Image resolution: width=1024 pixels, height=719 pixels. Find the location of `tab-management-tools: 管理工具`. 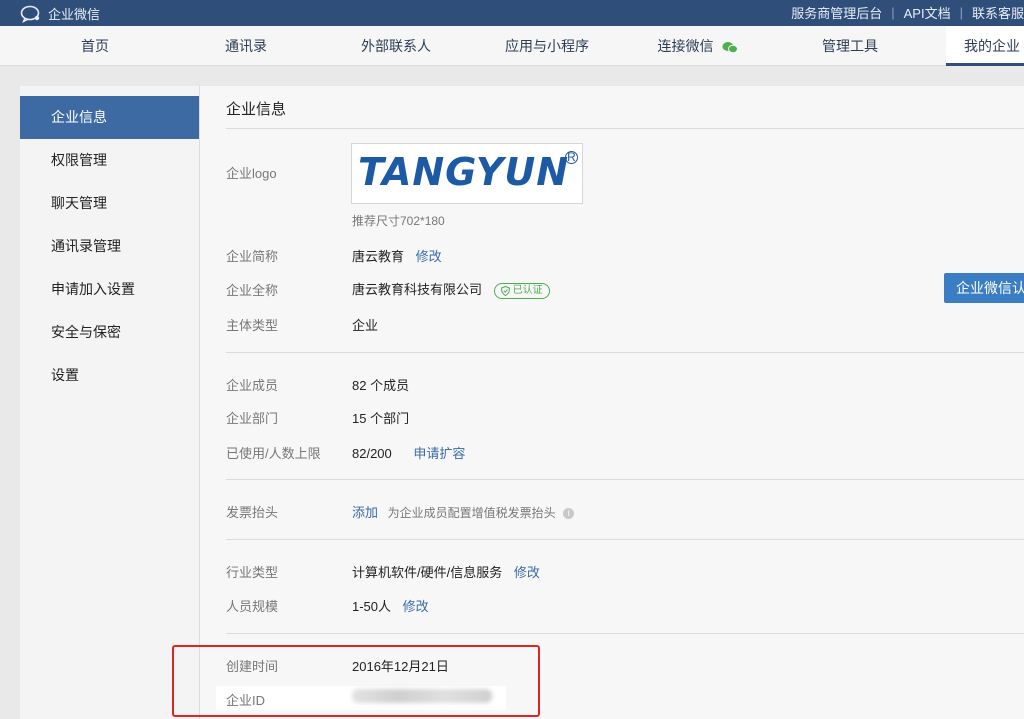

tab-management-tools: 管理工具 is located at coordinates (850, 46).